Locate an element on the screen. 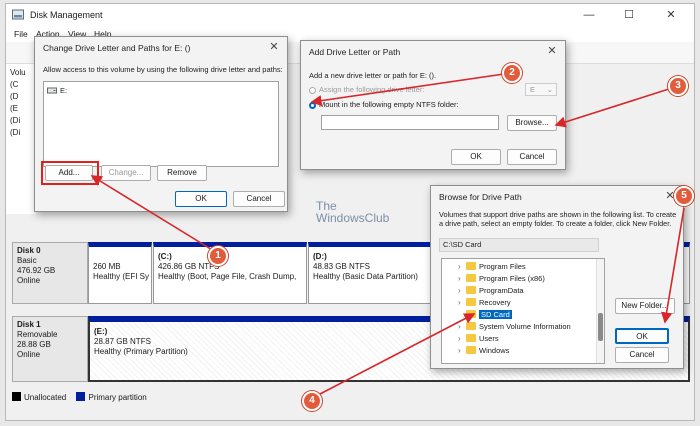 Image resolution: width=700 pixels, height=426 pixels. callout-2: 2 is located at coordinates (512, 73).